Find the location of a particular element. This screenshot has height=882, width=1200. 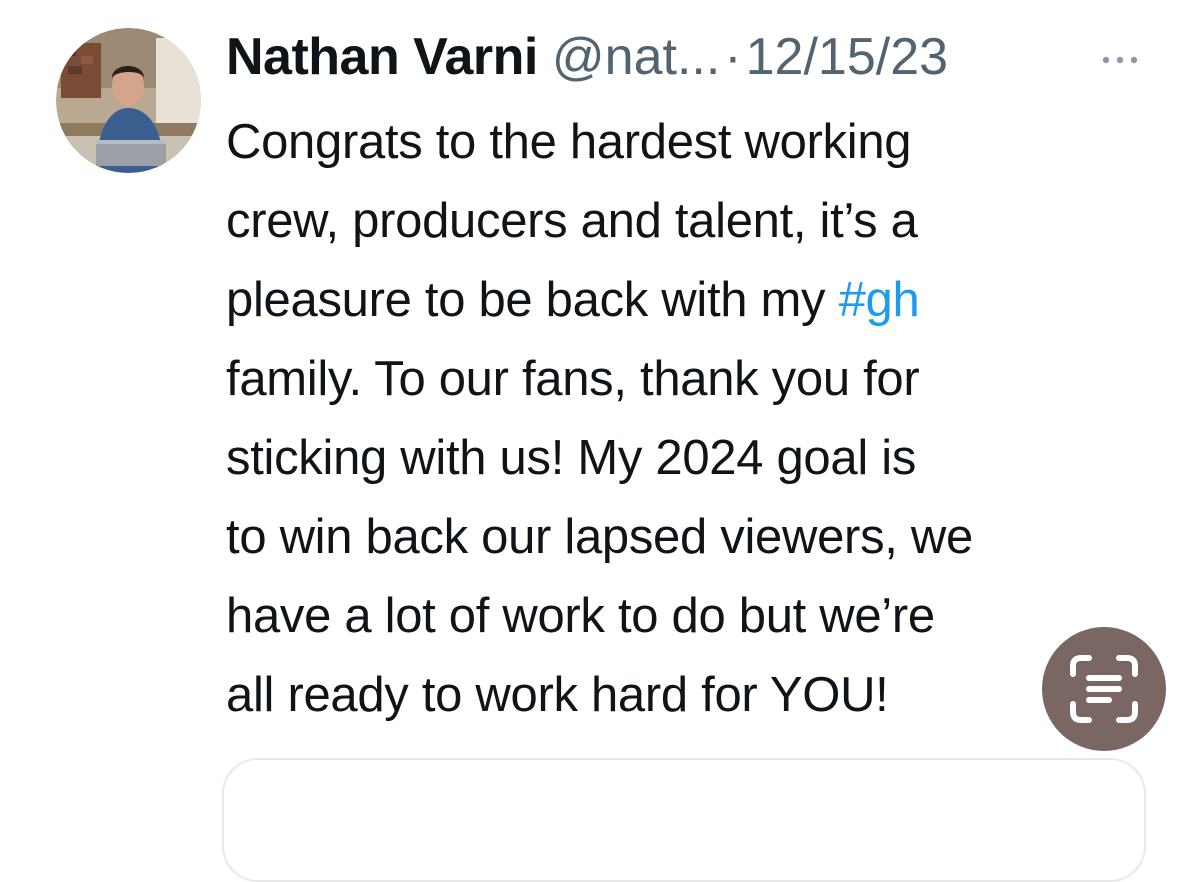

more-options-button is located at coordinates (1120, 60).